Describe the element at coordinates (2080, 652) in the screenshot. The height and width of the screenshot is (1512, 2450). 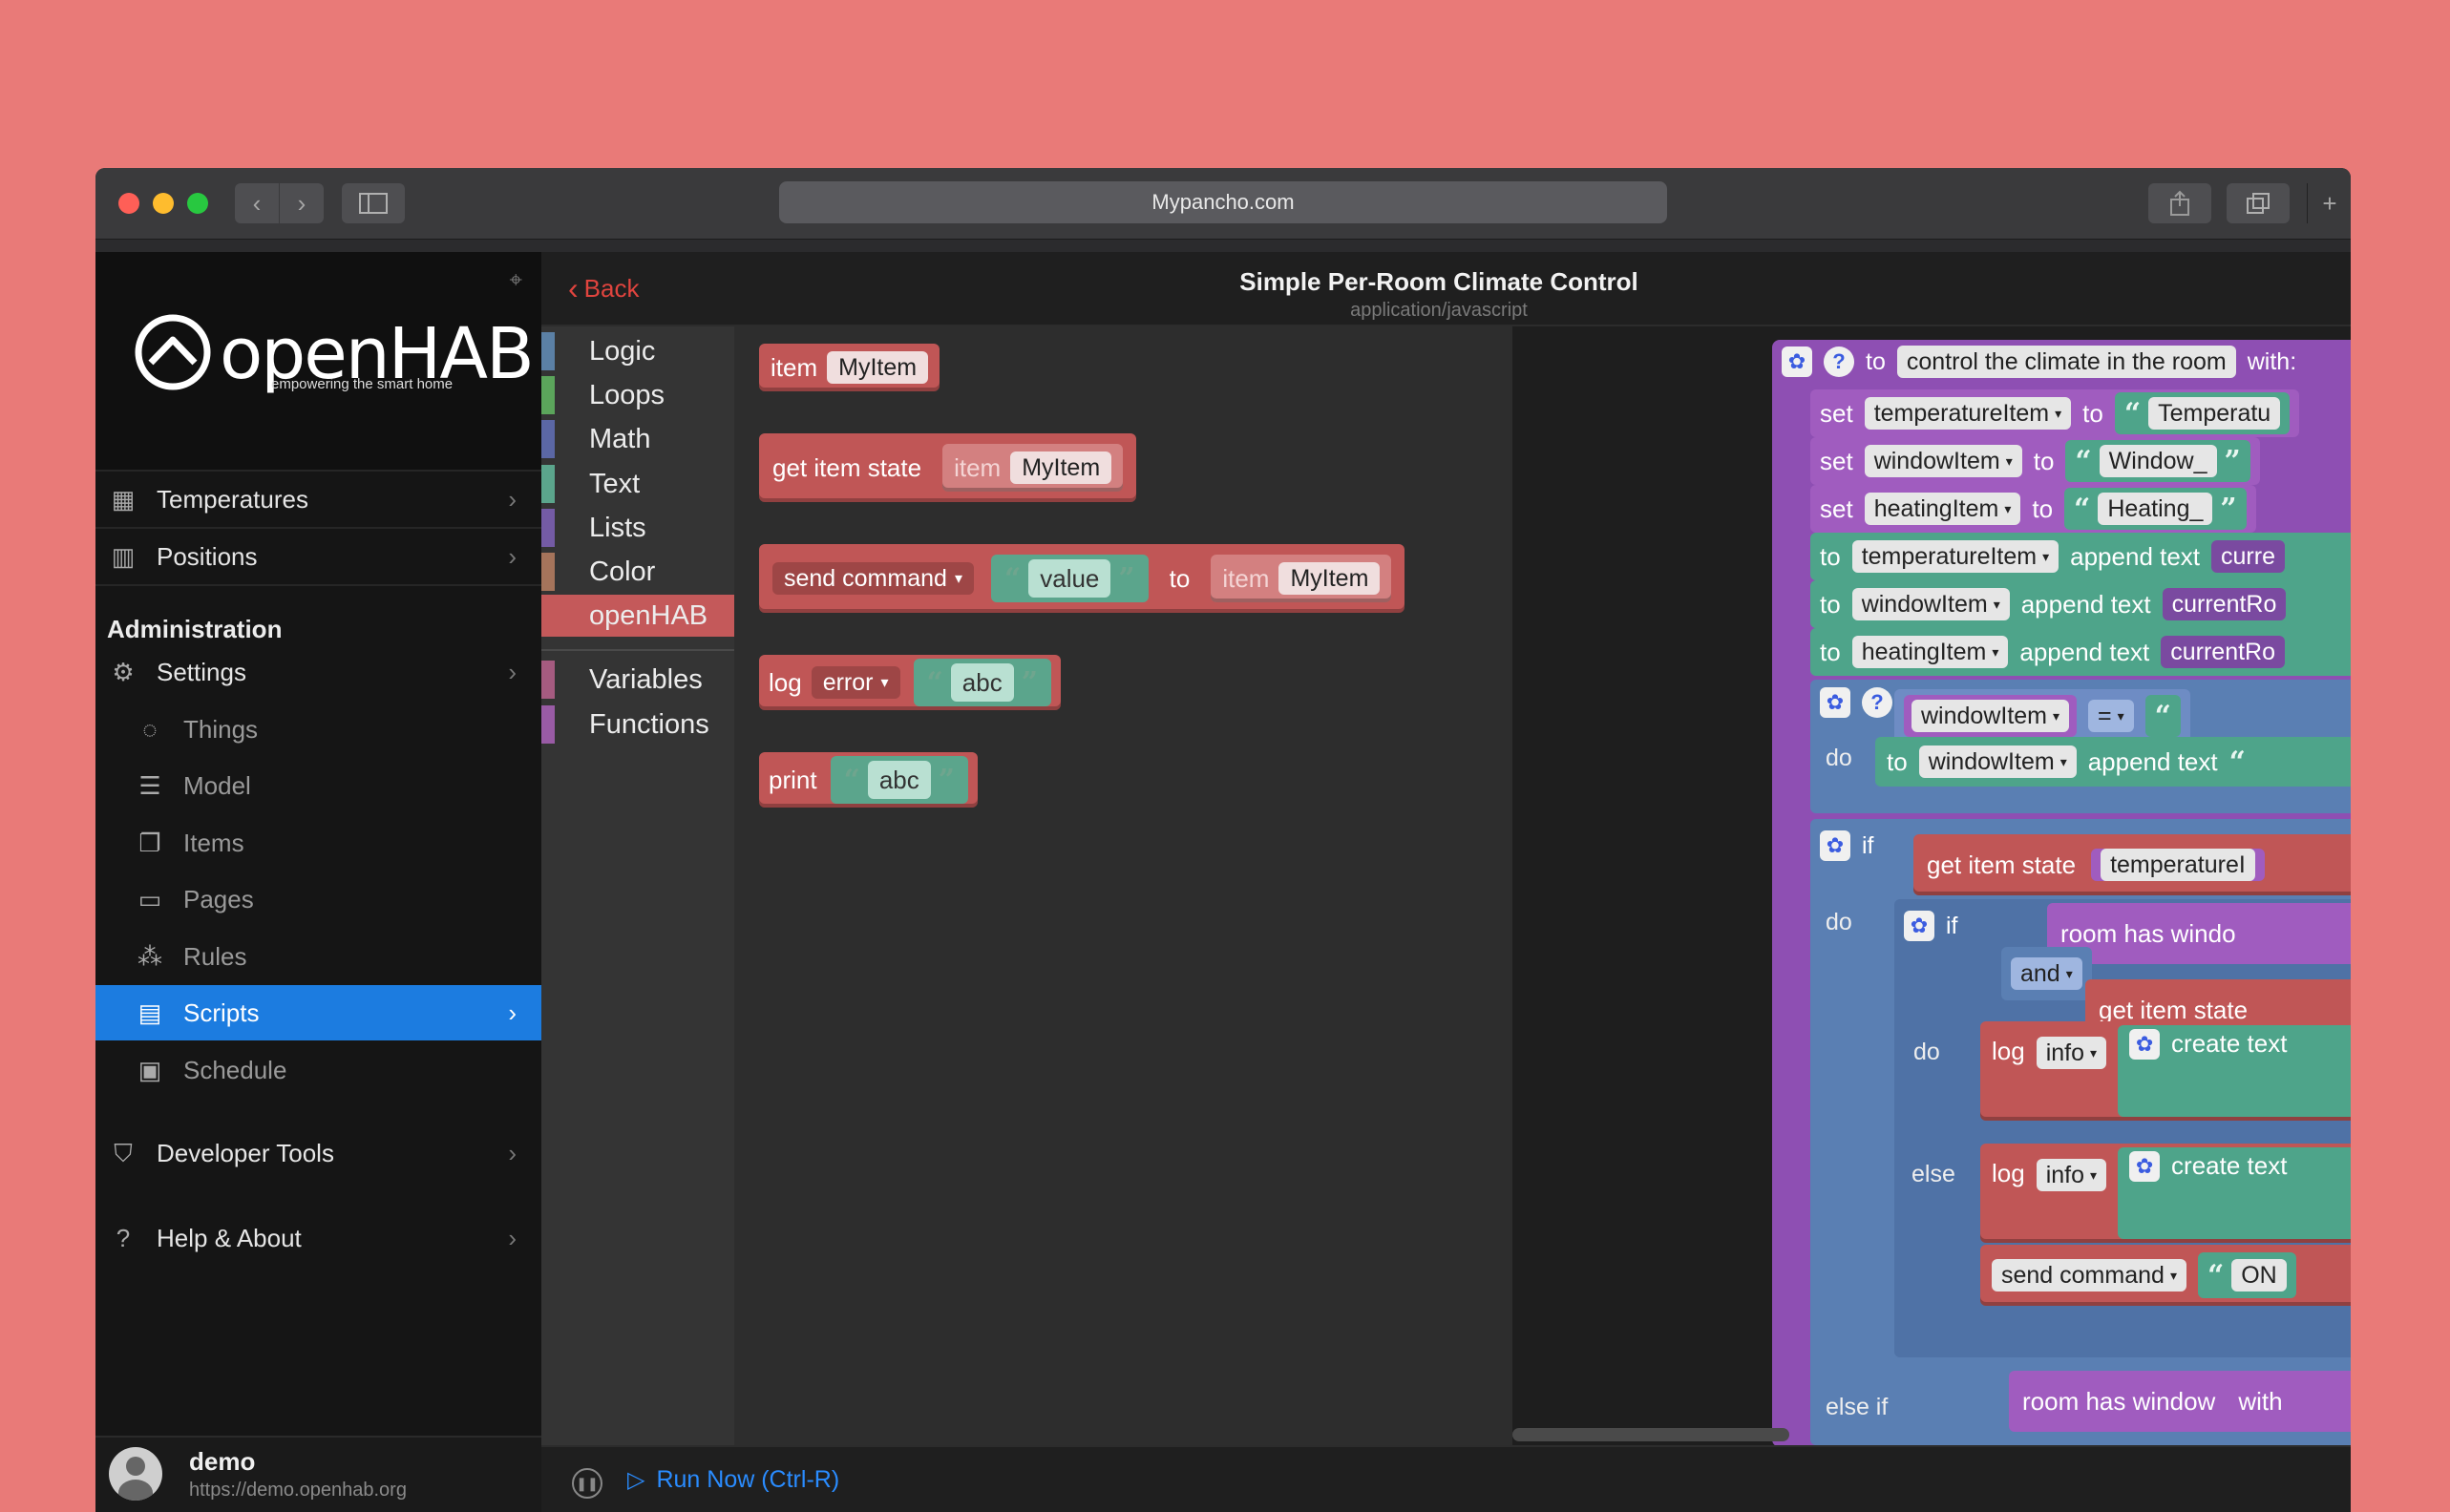
I see `block-append-heating: to heatingItem ▾ append text currentRo` at that location.